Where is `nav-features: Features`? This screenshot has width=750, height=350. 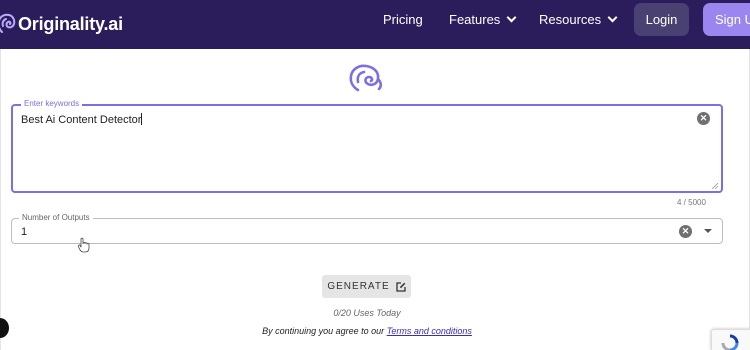
nav-features: Features is located at coordinates (483, 20).